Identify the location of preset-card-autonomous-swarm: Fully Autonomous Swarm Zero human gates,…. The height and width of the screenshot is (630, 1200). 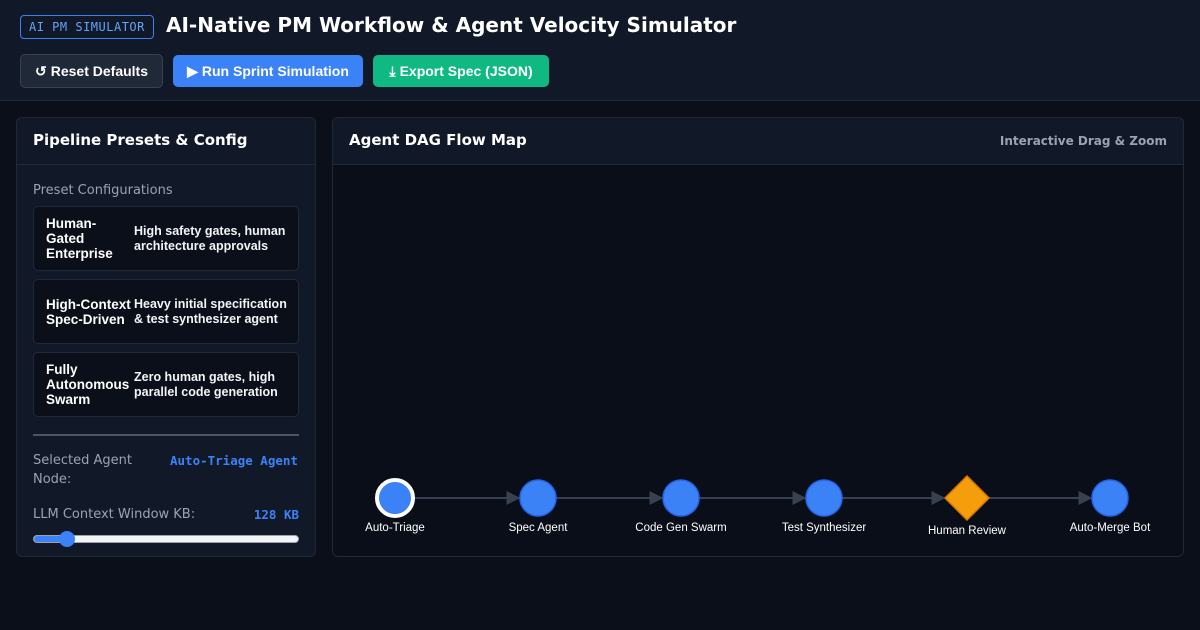
(166, 384).